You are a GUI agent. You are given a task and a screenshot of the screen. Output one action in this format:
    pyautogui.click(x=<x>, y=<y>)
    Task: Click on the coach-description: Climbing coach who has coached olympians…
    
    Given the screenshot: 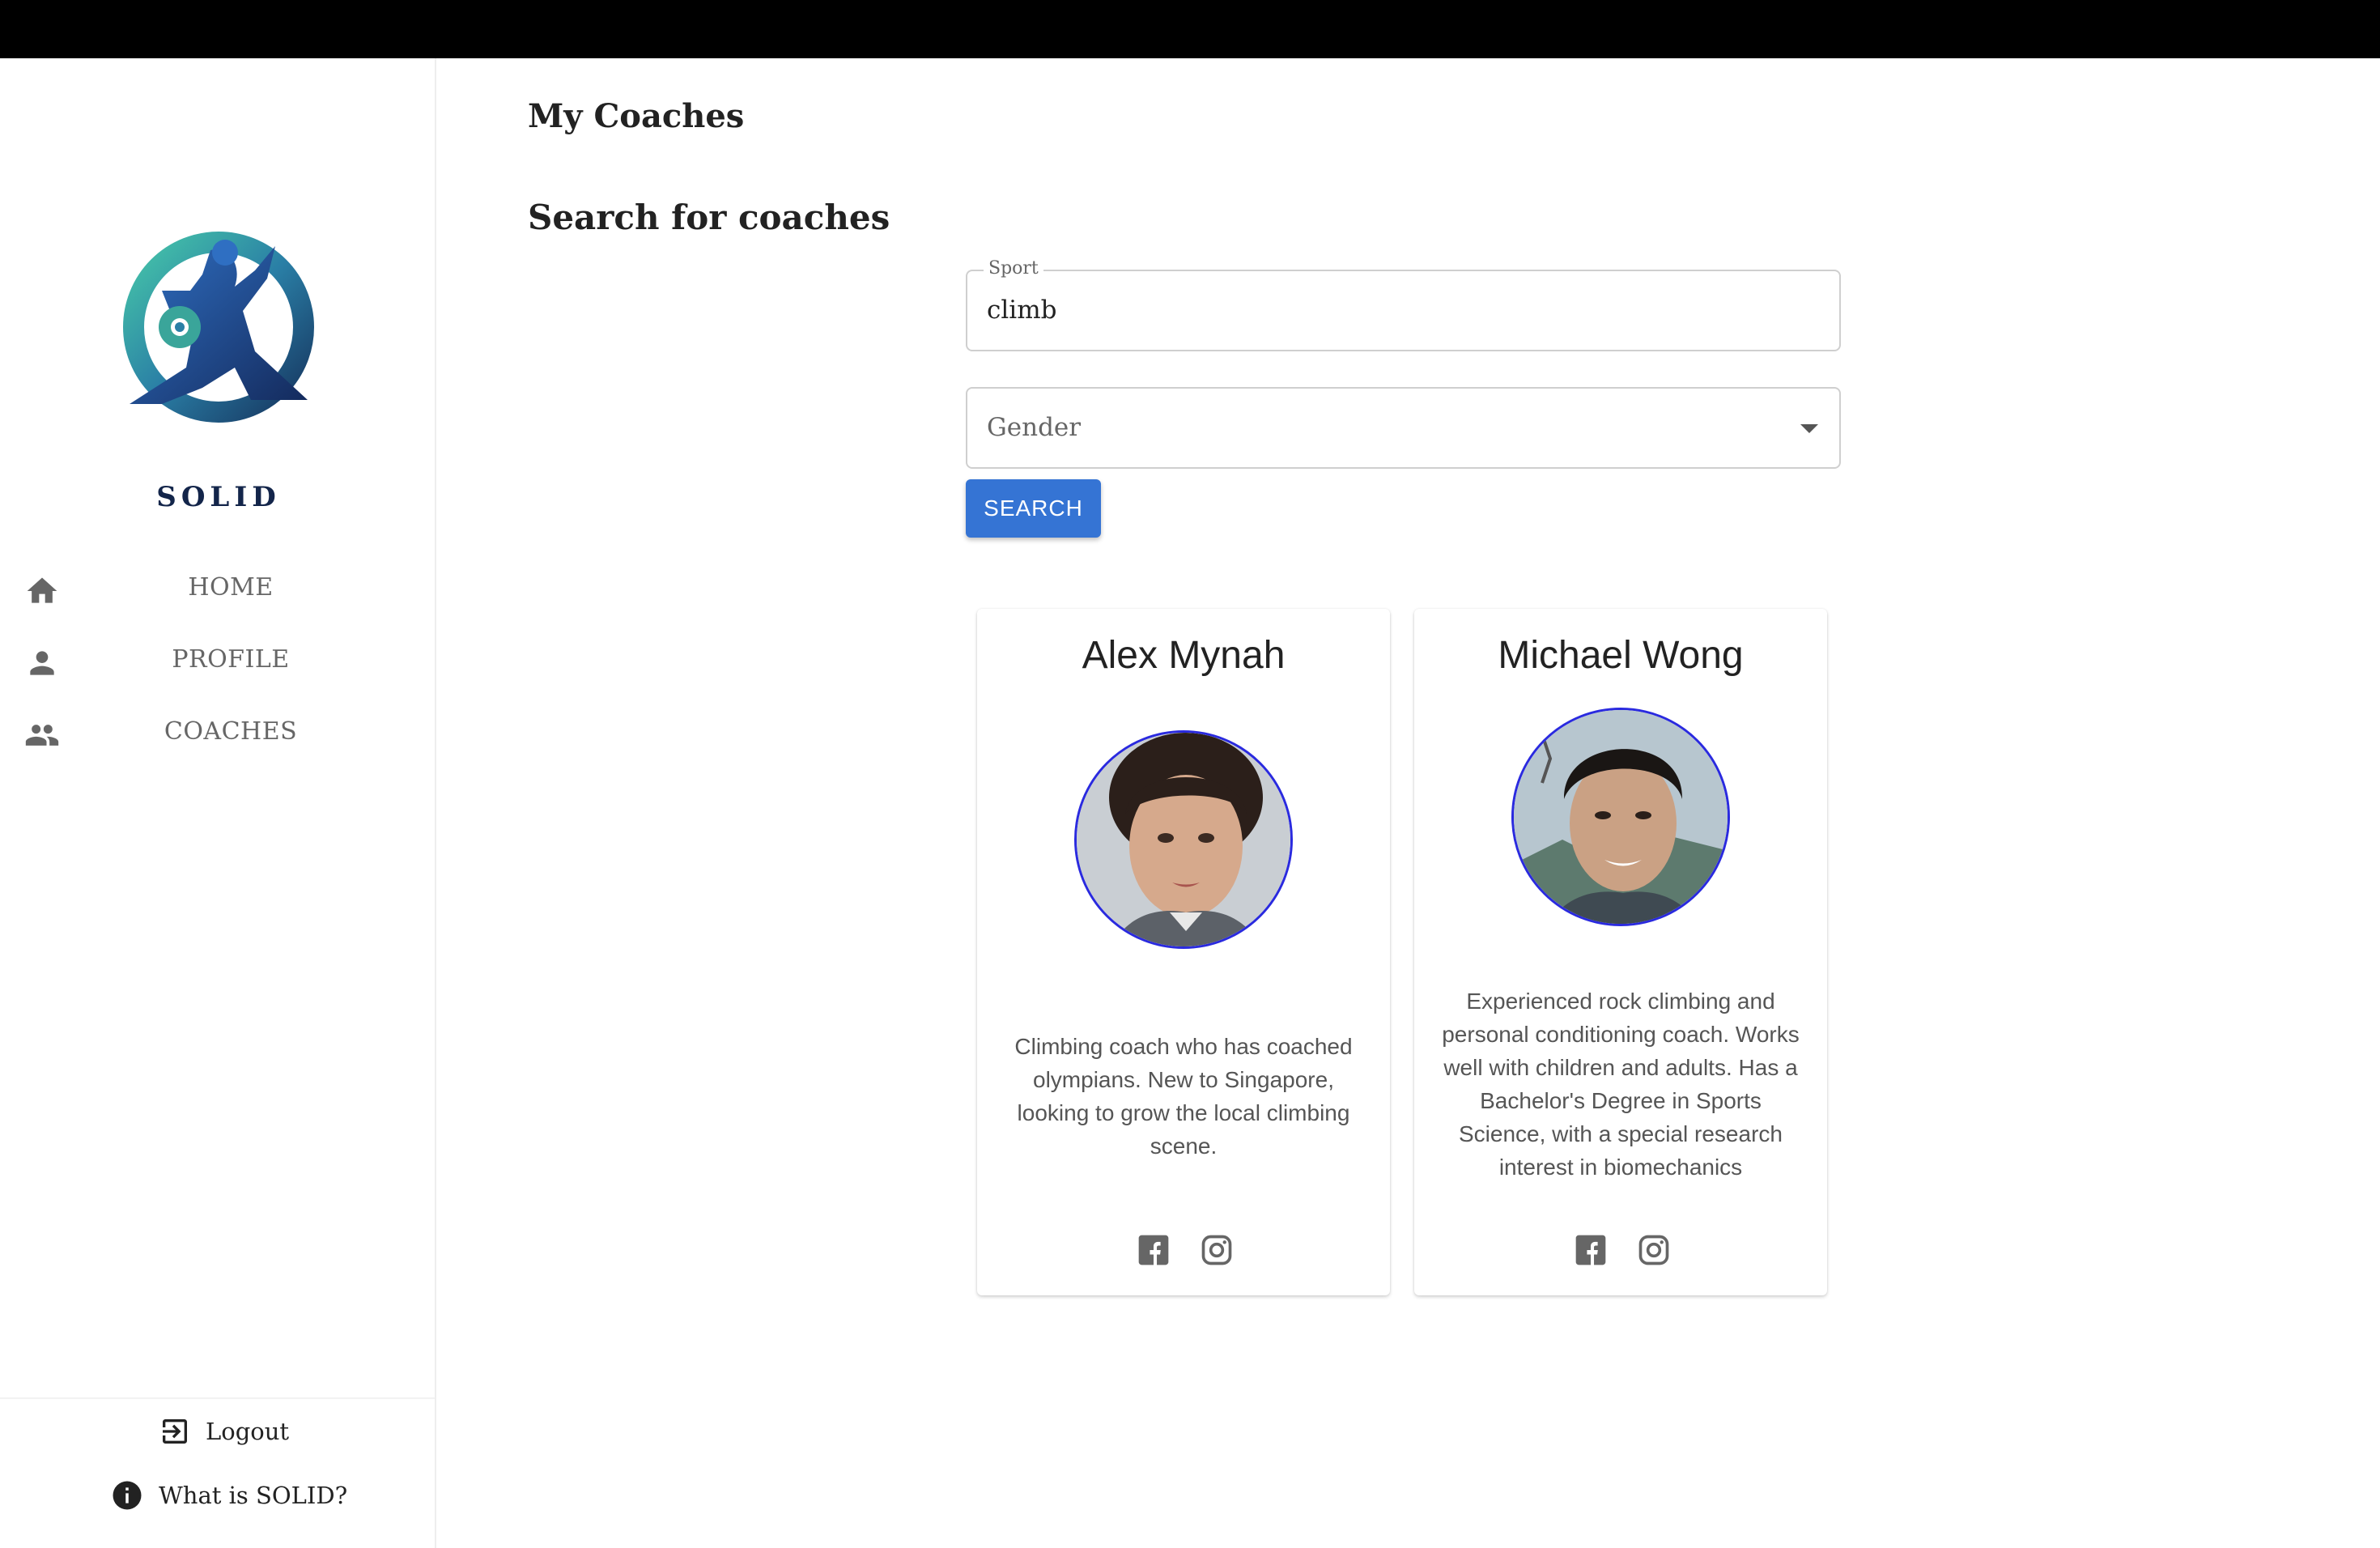 What is the action you would take?
    pyautogui.click(x=1183, y=1097)
    